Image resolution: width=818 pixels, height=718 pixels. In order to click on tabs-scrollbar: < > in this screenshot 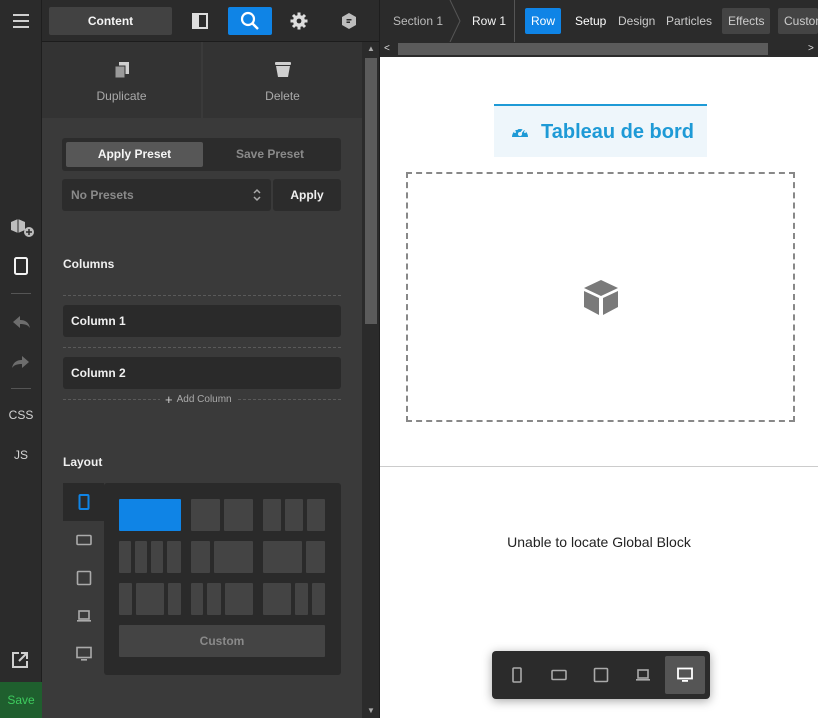, I will do `click(599, 49)`.